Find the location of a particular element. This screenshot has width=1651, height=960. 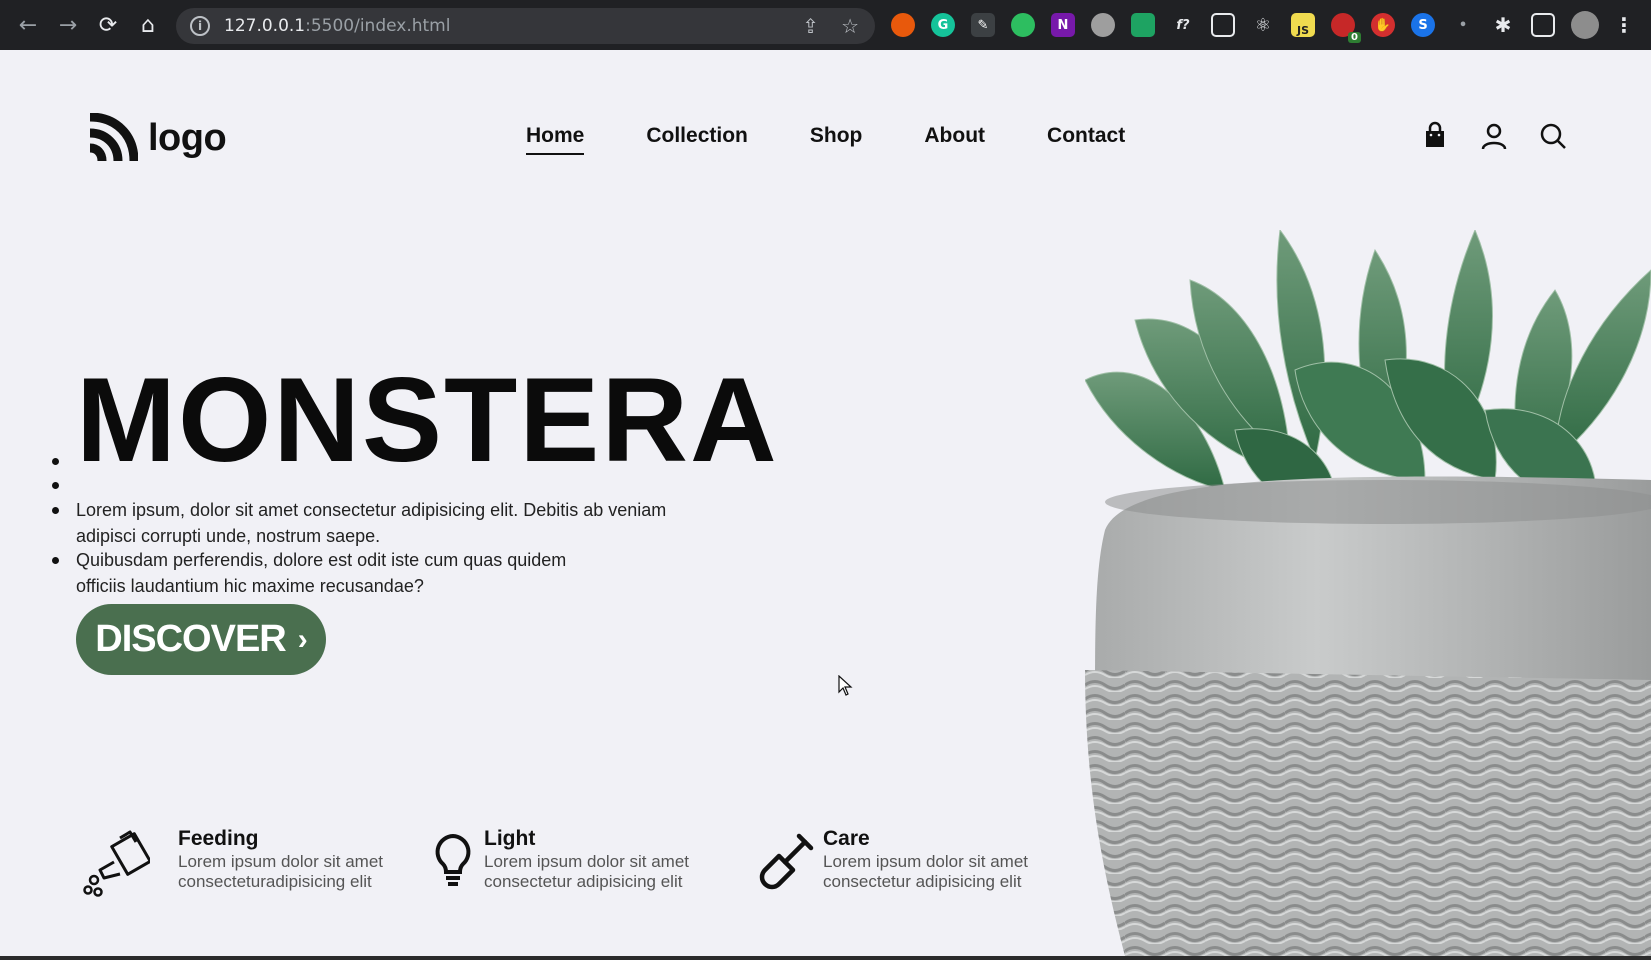

site-info-icon: i is located at coordinates (200, 26).